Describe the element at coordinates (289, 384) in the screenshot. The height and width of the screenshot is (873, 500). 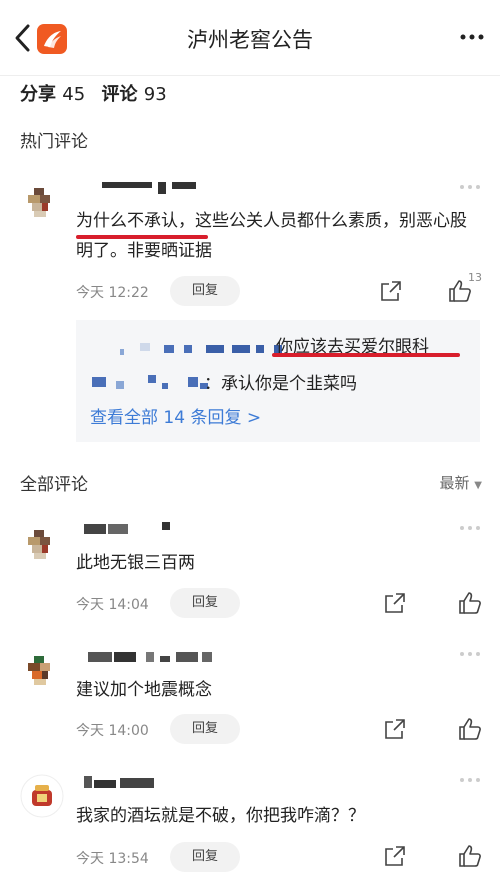
I see `reply-content: 承认你是个韭菜吗` at that location.